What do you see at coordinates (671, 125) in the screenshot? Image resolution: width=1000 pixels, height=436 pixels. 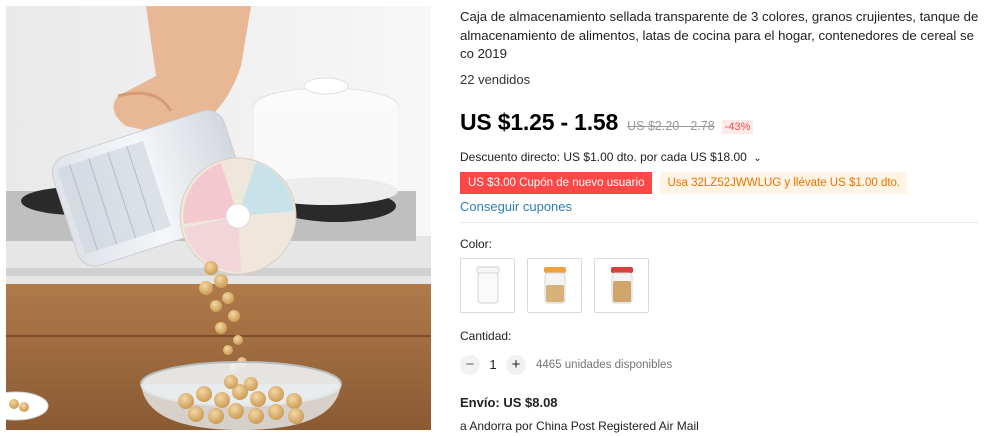 I see `original-price: US $2.20 - 2.78` at bounding box center [671, 125].